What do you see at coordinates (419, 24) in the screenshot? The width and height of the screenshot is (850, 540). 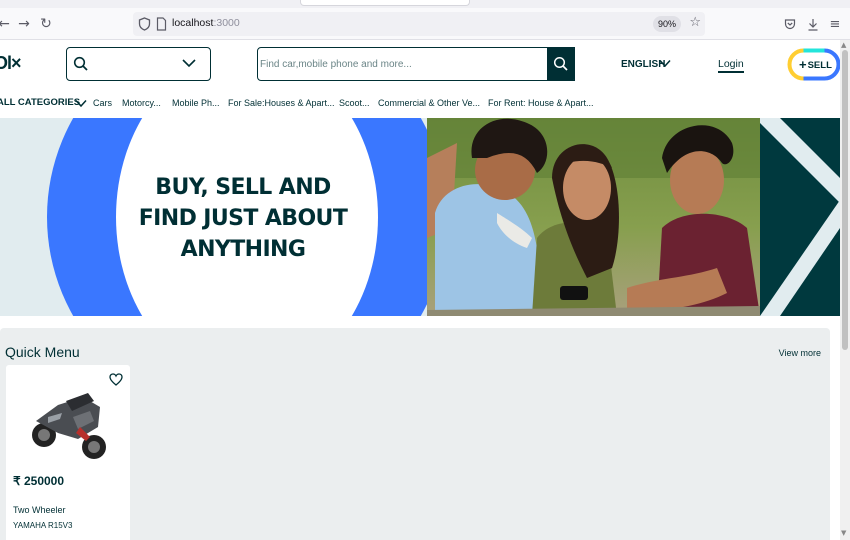 I see `address-bar: localhost:3000 90% ☆` at bounding box center [419, 24].